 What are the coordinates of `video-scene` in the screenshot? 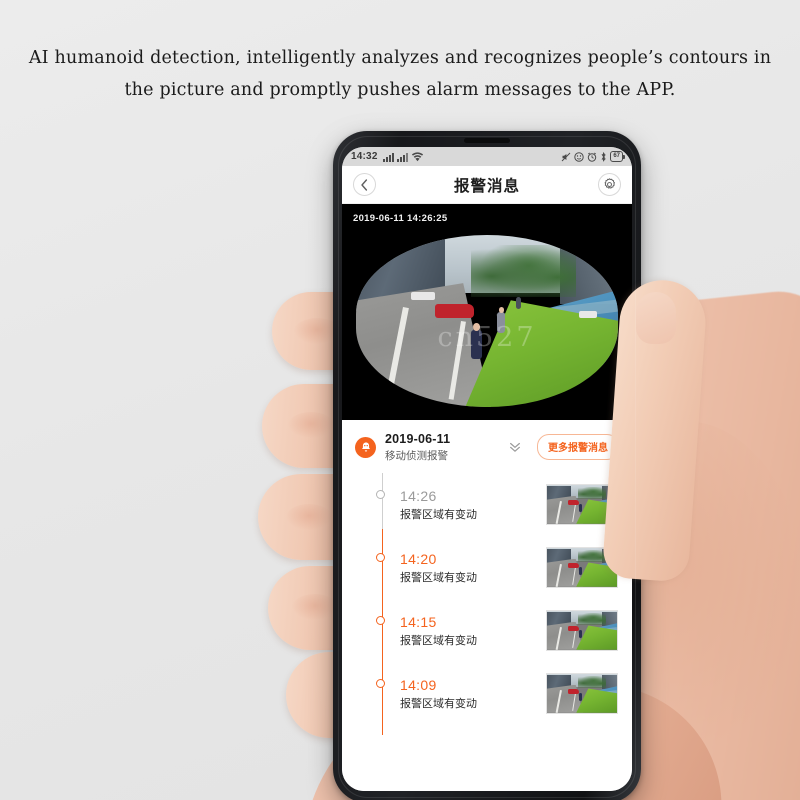 It's located at (487, 321).